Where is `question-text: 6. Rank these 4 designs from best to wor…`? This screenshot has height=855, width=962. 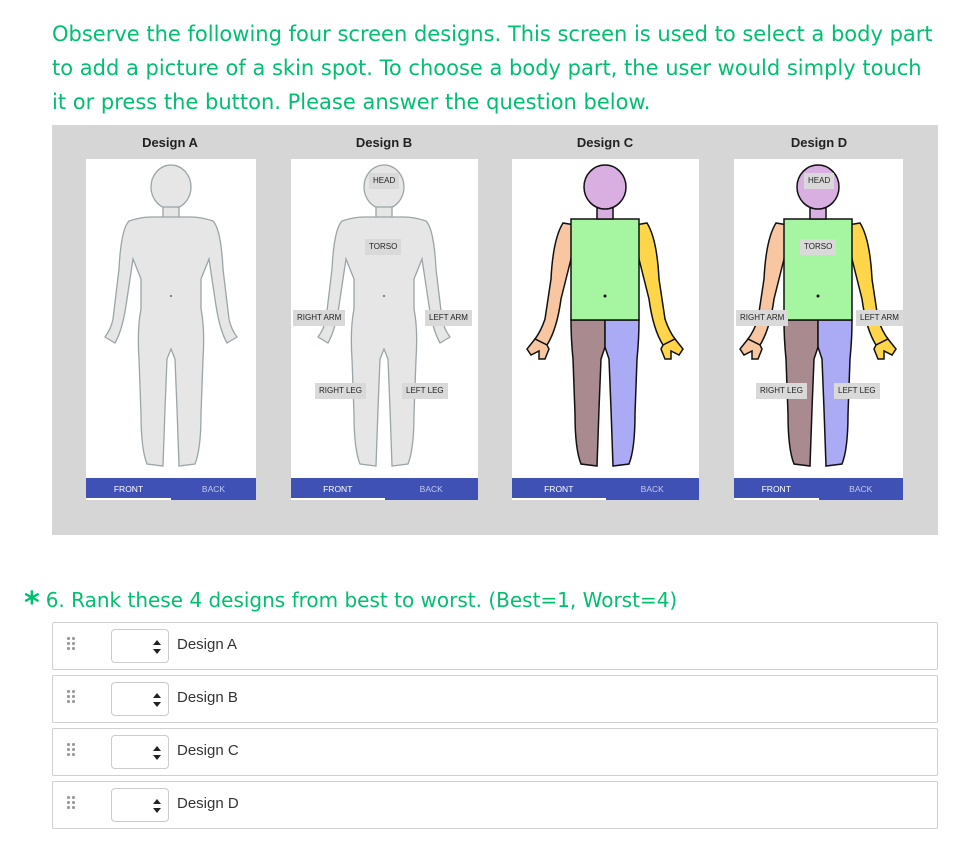 question-text: 6. Rank these 4 designs from best to wor… is located at coordinates (361, 600).